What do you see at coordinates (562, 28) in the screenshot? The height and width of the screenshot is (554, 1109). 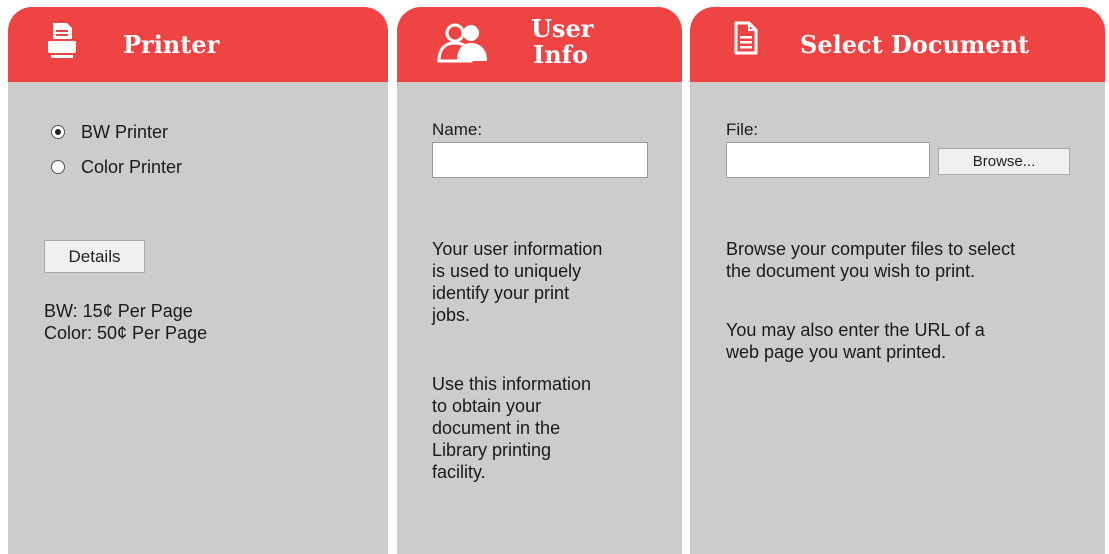 I see `user-info-title-line1: User` at bounding box center [562, 28].